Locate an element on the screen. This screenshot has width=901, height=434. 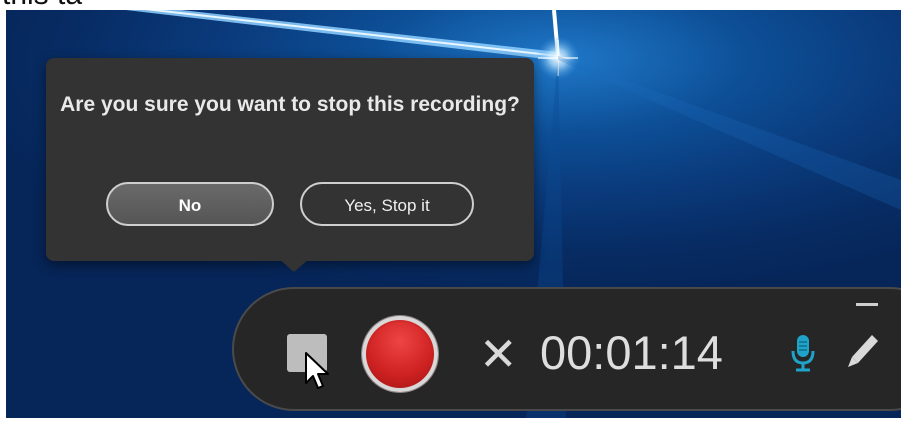
cancel-icon: ✕ is located at coordinates (498, 354).